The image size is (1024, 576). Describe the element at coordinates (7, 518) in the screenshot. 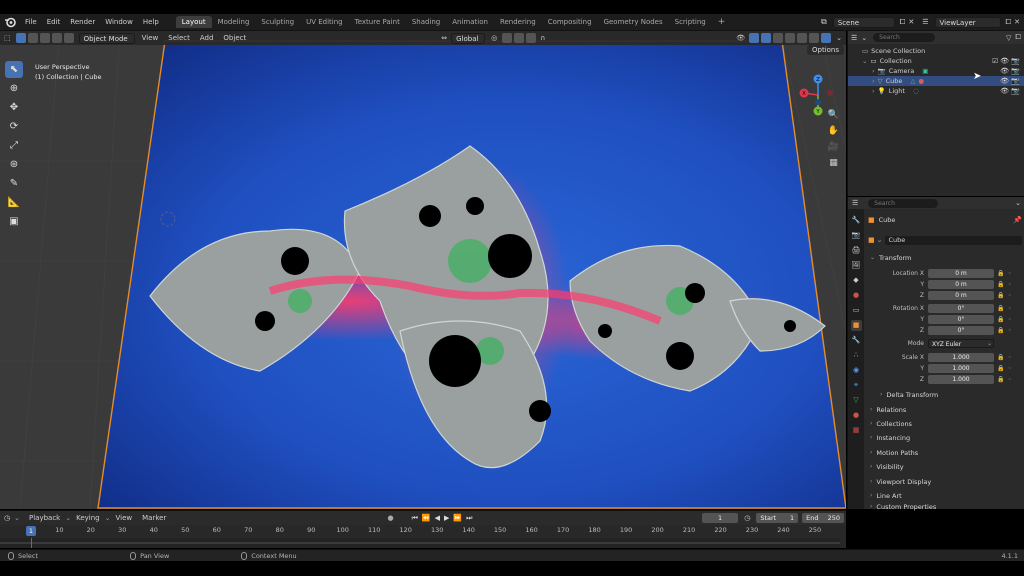

I see `timeline-editor-icon: ◷` at that location.